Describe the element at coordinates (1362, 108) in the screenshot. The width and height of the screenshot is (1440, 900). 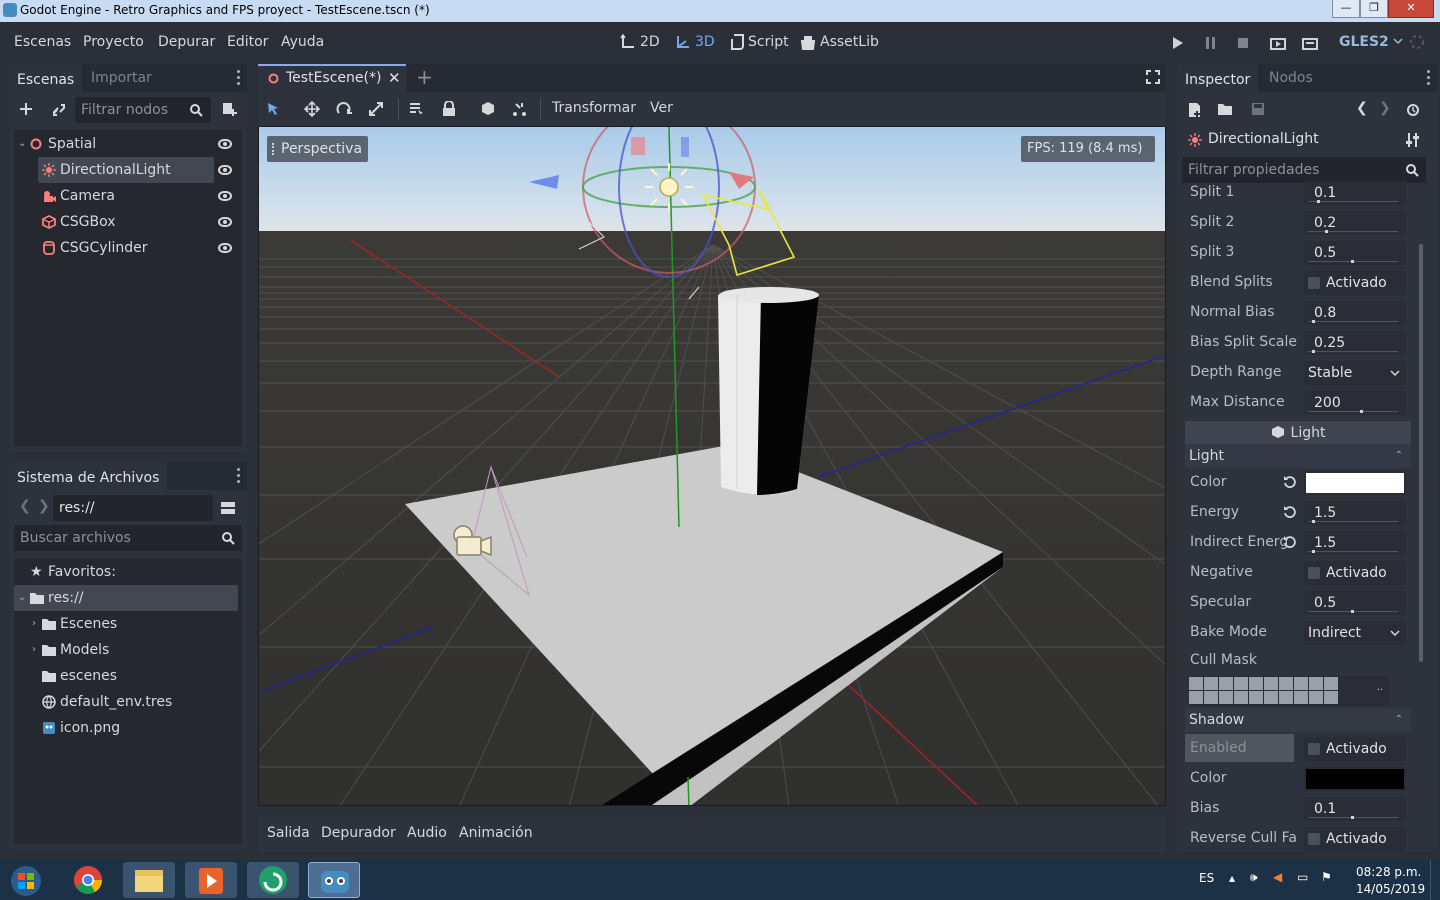
I see `history-back-icon: ❮` at that location.